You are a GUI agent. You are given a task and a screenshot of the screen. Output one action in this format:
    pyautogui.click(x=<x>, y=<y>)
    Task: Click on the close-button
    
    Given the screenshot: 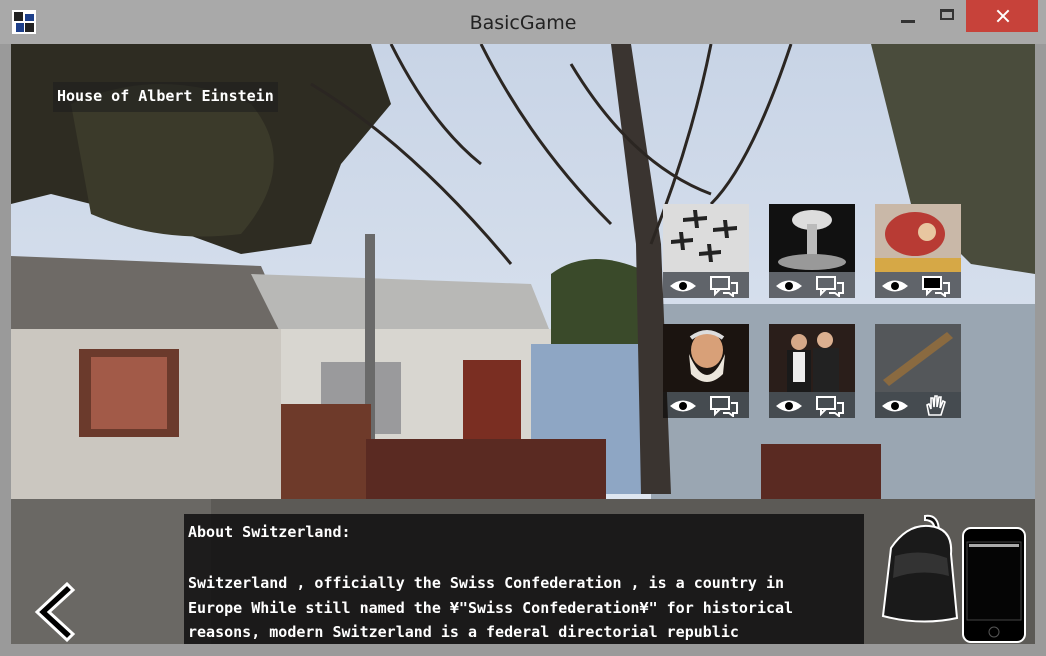 What is the action you would take?
    pyautogui.click(x=1002, y=16)
    